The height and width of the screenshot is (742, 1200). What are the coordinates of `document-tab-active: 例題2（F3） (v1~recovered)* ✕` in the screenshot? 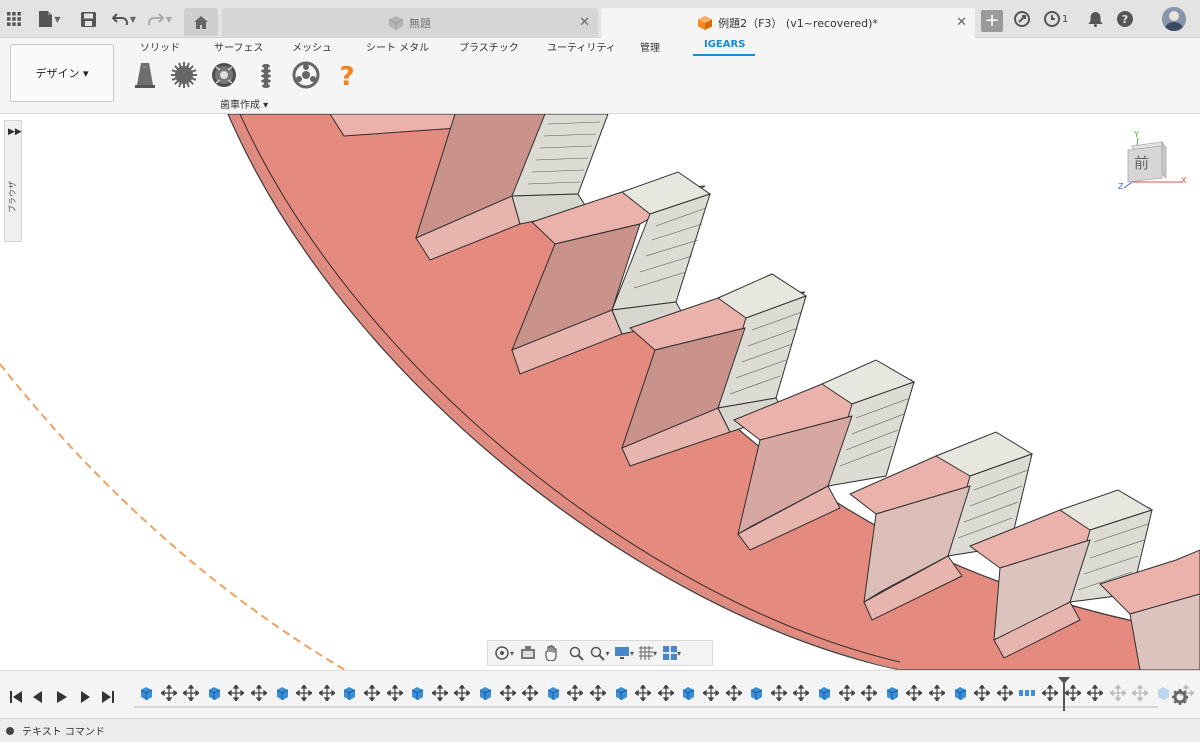 It's located at (788, 23).